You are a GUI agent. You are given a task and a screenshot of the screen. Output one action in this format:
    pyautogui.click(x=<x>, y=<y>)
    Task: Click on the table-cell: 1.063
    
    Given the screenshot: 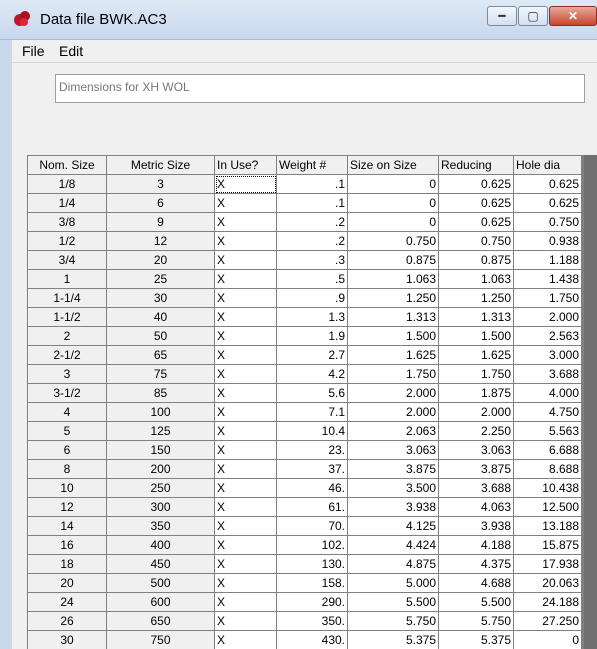 What is the action you would take?
    pyautogui.click(x=476, y=279)
    